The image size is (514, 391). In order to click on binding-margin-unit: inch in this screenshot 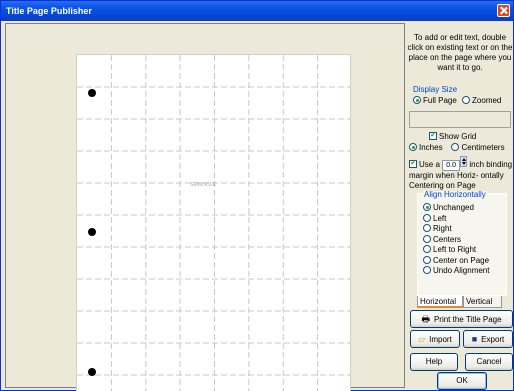, I will do `click(477, 164)`.